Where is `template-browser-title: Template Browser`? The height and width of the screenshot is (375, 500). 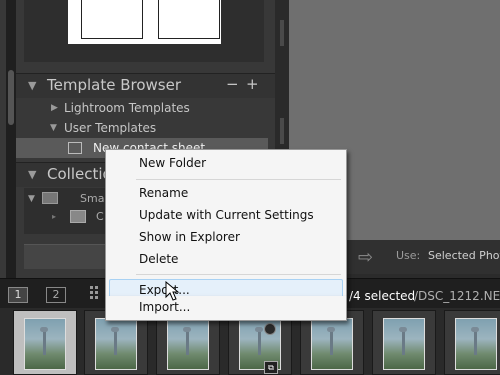
template-browser-title: Template Browser is located at coordinates (114, 85).